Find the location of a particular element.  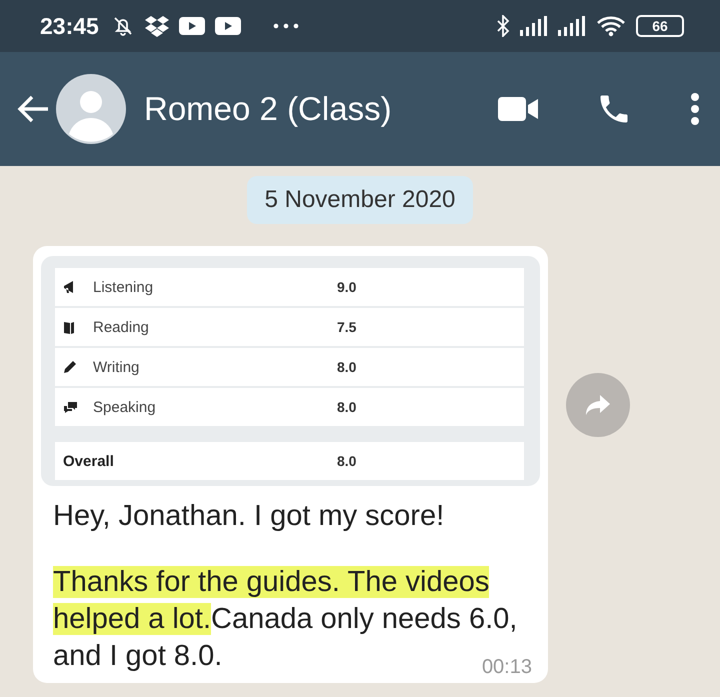

overall-label: Overall is located at coordinates (89, 461).